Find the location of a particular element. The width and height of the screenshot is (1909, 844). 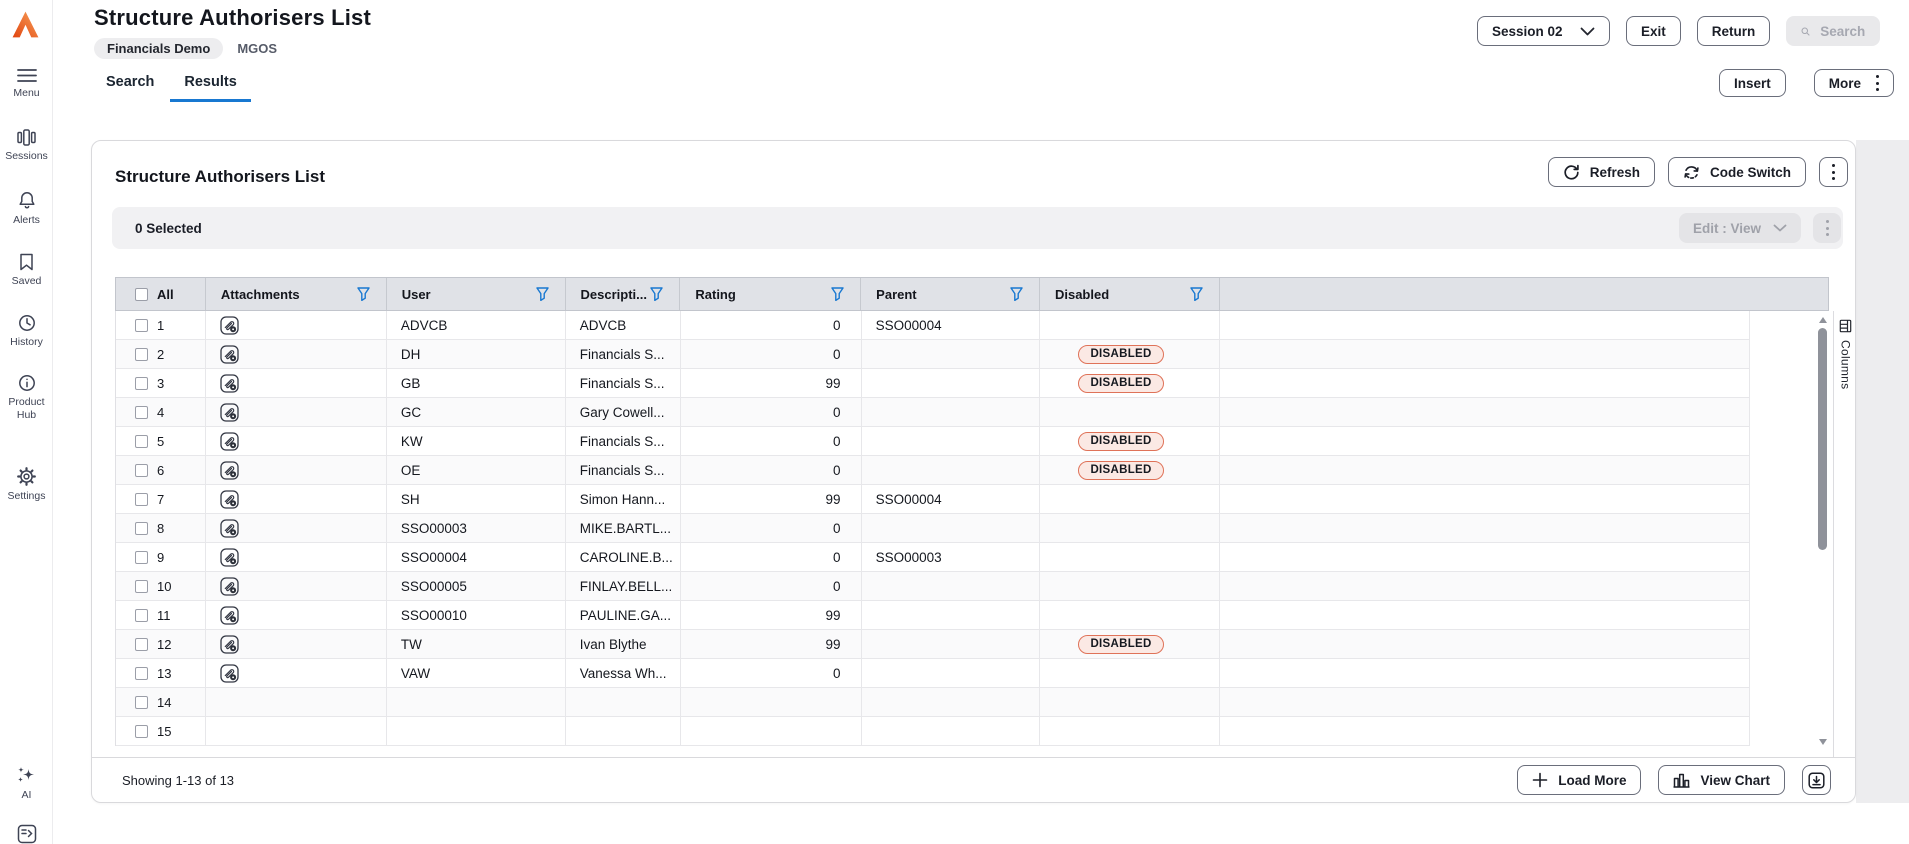

code-switch-button: Code Switch is located at coordinates (1736, 172).